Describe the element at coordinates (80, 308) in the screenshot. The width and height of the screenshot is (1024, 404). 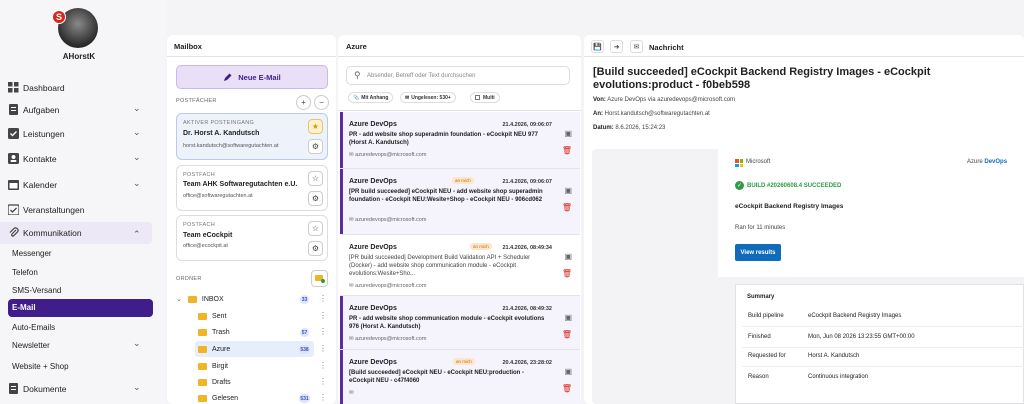
I see `nav-email-active: E-Mail` at that location.